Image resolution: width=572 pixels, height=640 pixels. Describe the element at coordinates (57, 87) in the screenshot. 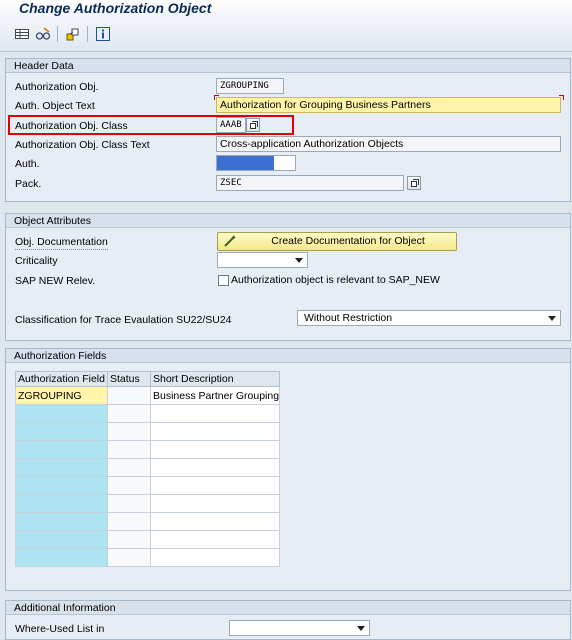

I see `auth-obj-label: Authorization Obj.` at that location.